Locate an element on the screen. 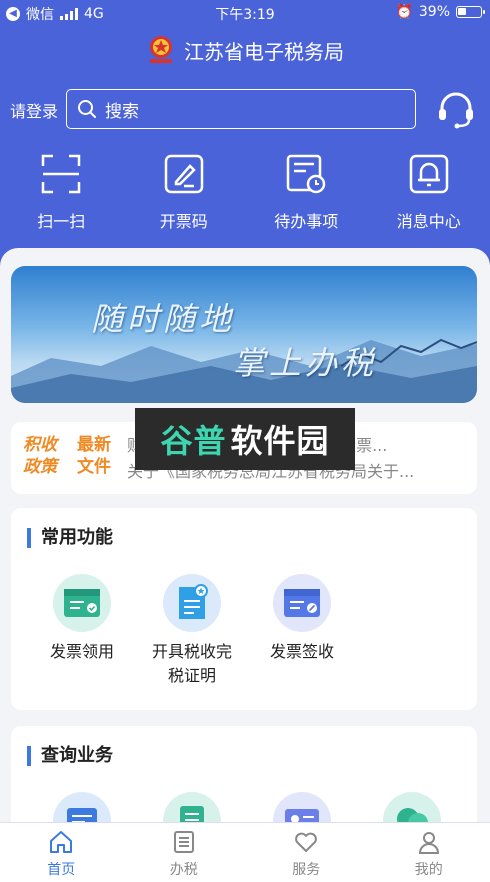  battery-icon is located at coordinates (470, 12).